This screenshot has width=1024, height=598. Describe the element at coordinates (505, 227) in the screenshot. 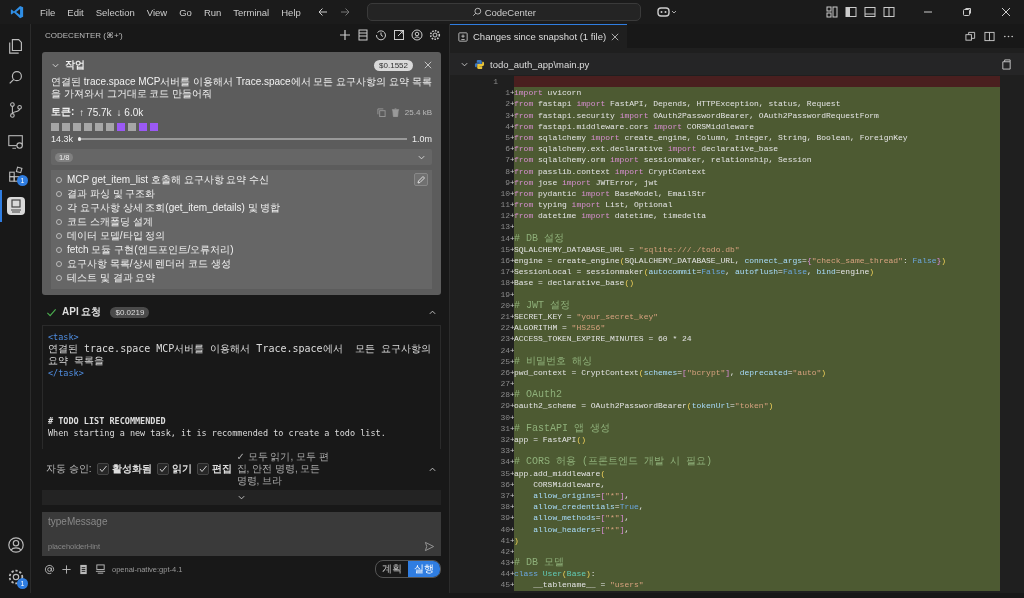

I see `line-number: 13` at that location.